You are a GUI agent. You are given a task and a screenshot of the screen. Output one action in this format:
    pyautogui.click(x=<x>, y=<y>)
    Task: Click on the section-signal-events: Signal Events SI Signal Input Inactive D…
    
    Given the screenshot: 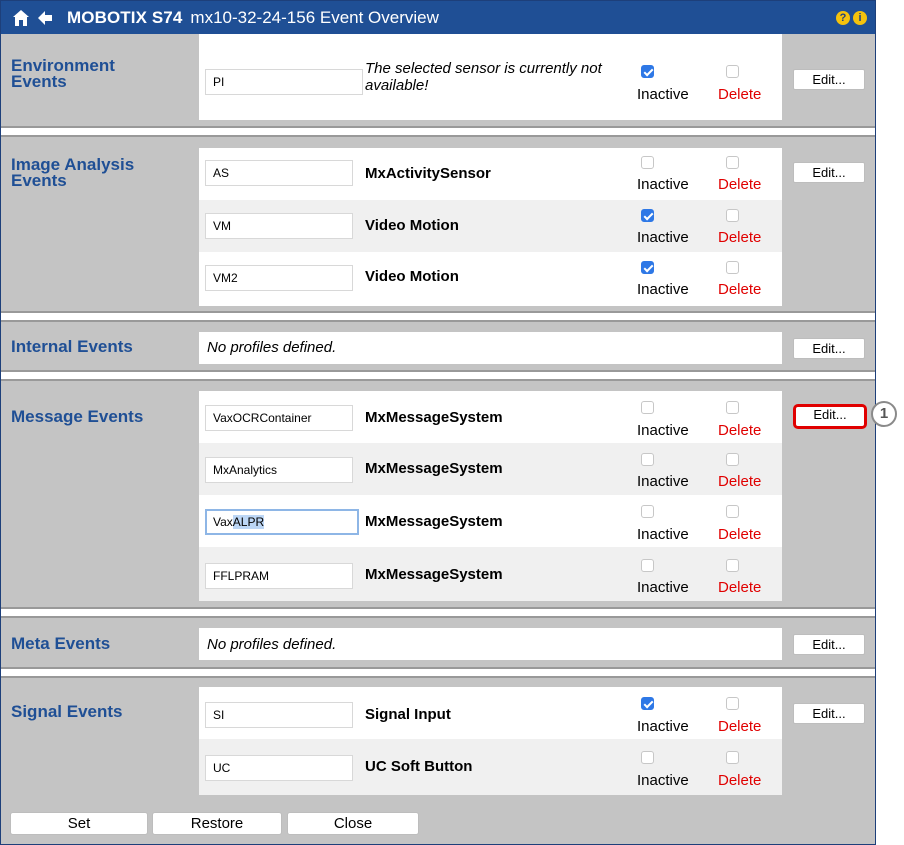 What is the action you would take?
    pyautogui.click(x=438, y=739)
    